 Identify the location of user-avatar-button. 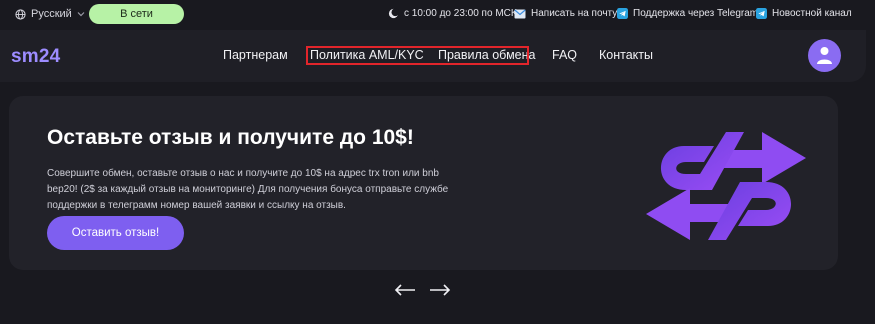
(824, 55).